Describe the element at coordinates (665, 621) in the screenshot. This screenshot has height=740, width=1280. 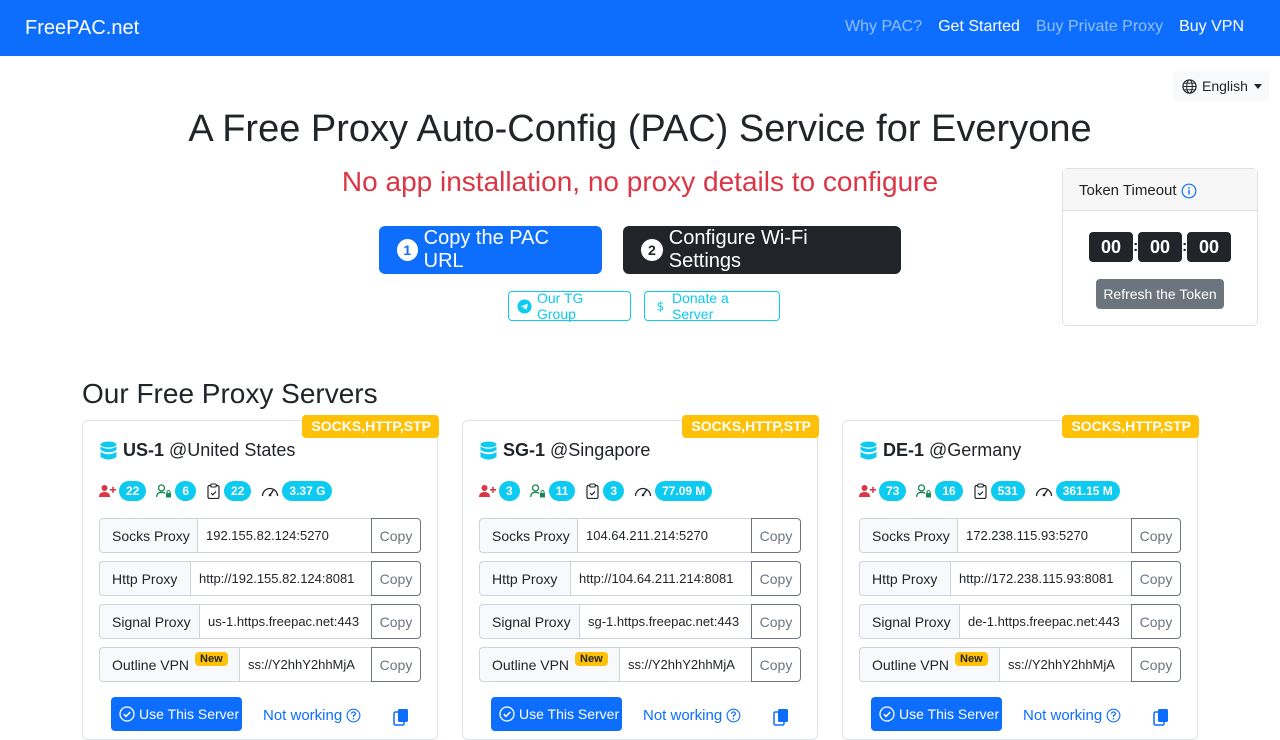
I see `signal-value-field: sg-1.https.freepac.net:443` at that location.